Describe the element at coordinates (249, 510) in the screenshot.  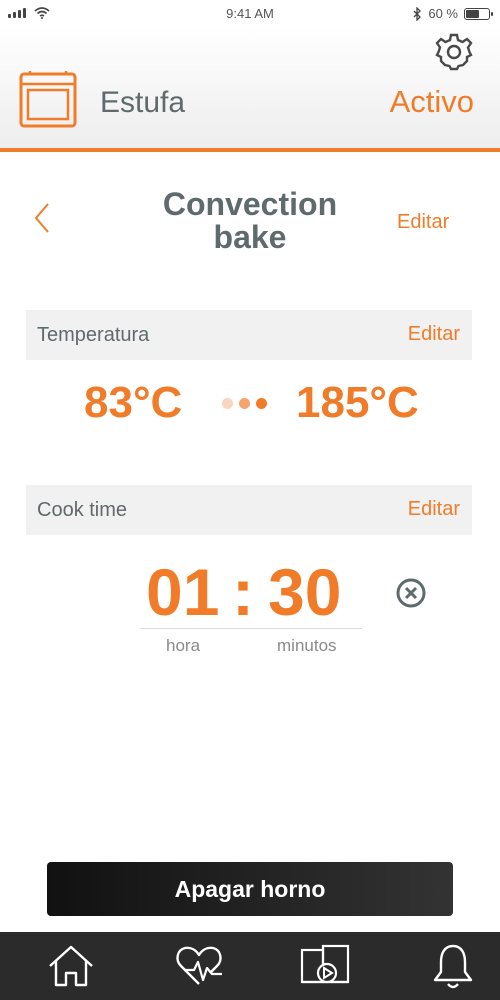
I see `cook-time-section-header: Cook time Editar` at that location.